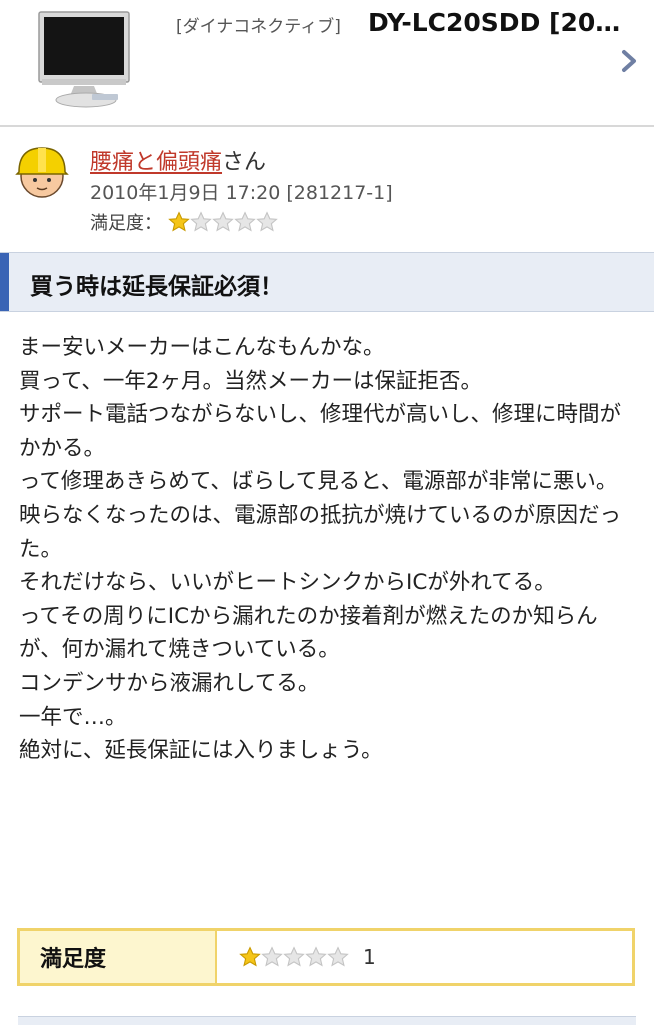  I want to click on tv-product-image, so click(86, 61).